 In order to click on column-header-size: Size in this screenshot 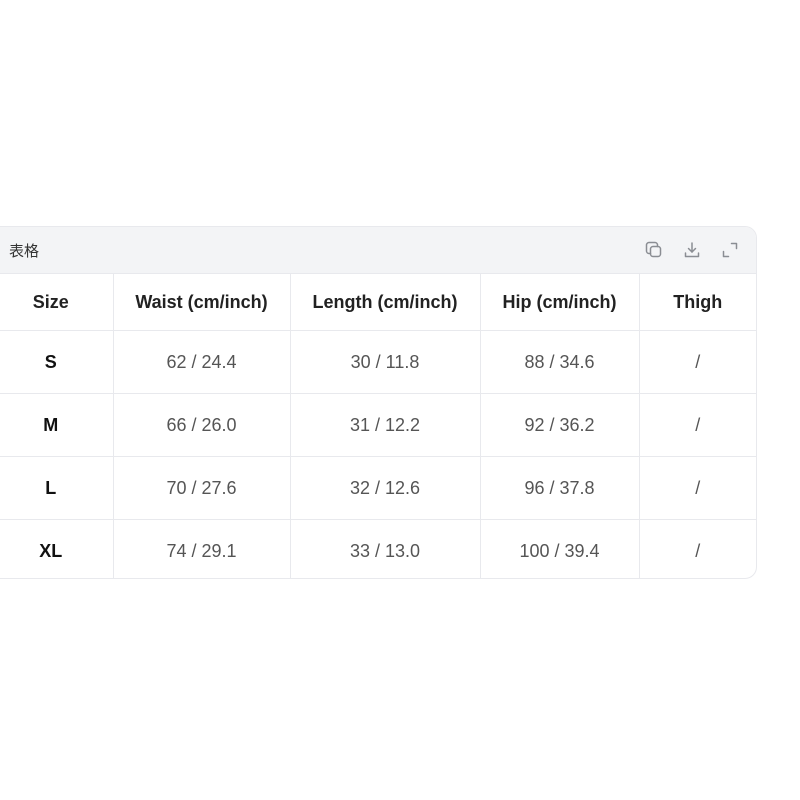, I will do `click(57, 302)`.